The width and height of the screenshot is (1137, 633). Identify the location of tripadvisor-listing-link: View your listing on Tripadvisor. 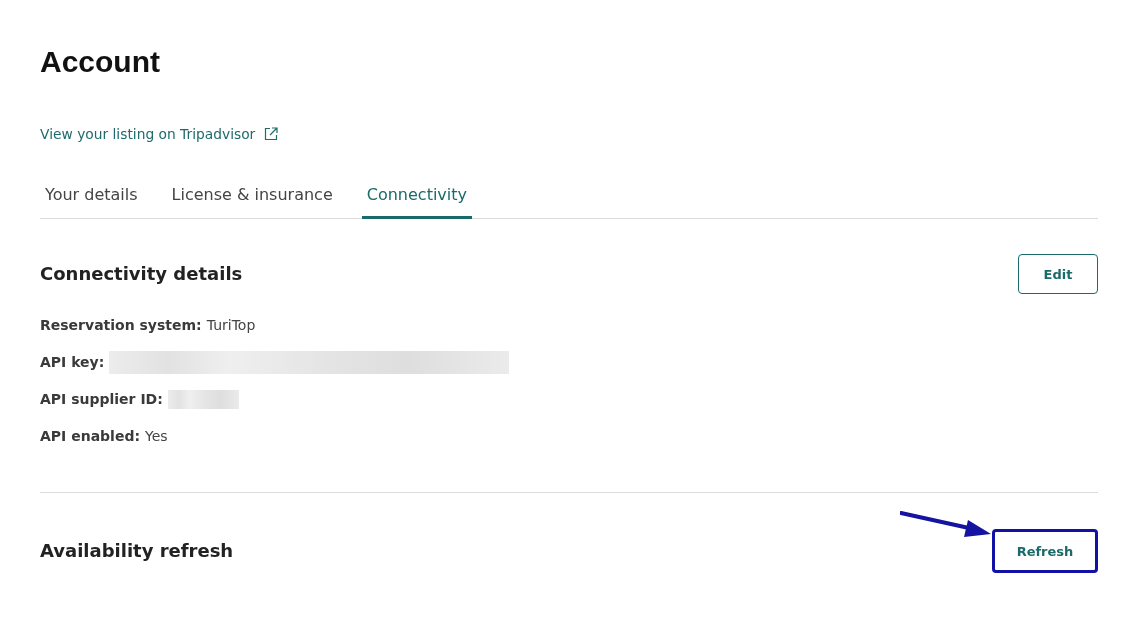
(159, 134).